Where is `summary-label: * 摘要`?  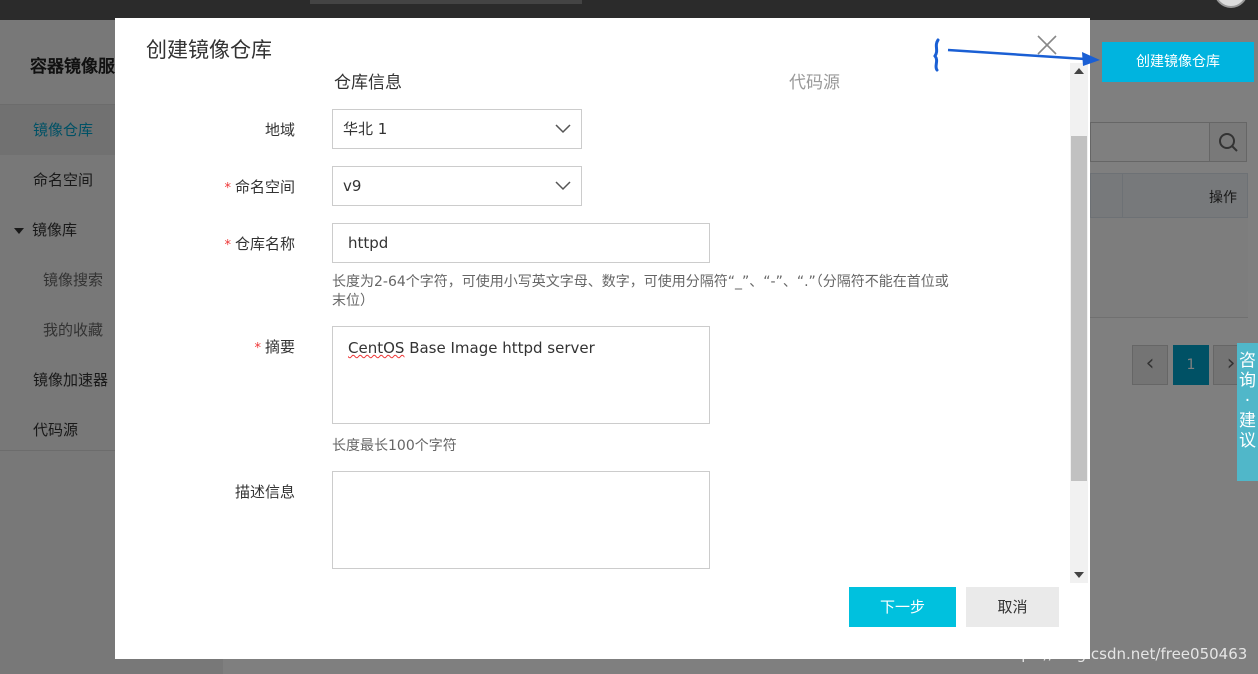 summary-label: * 摘要 is located at coordinates (205, 346).